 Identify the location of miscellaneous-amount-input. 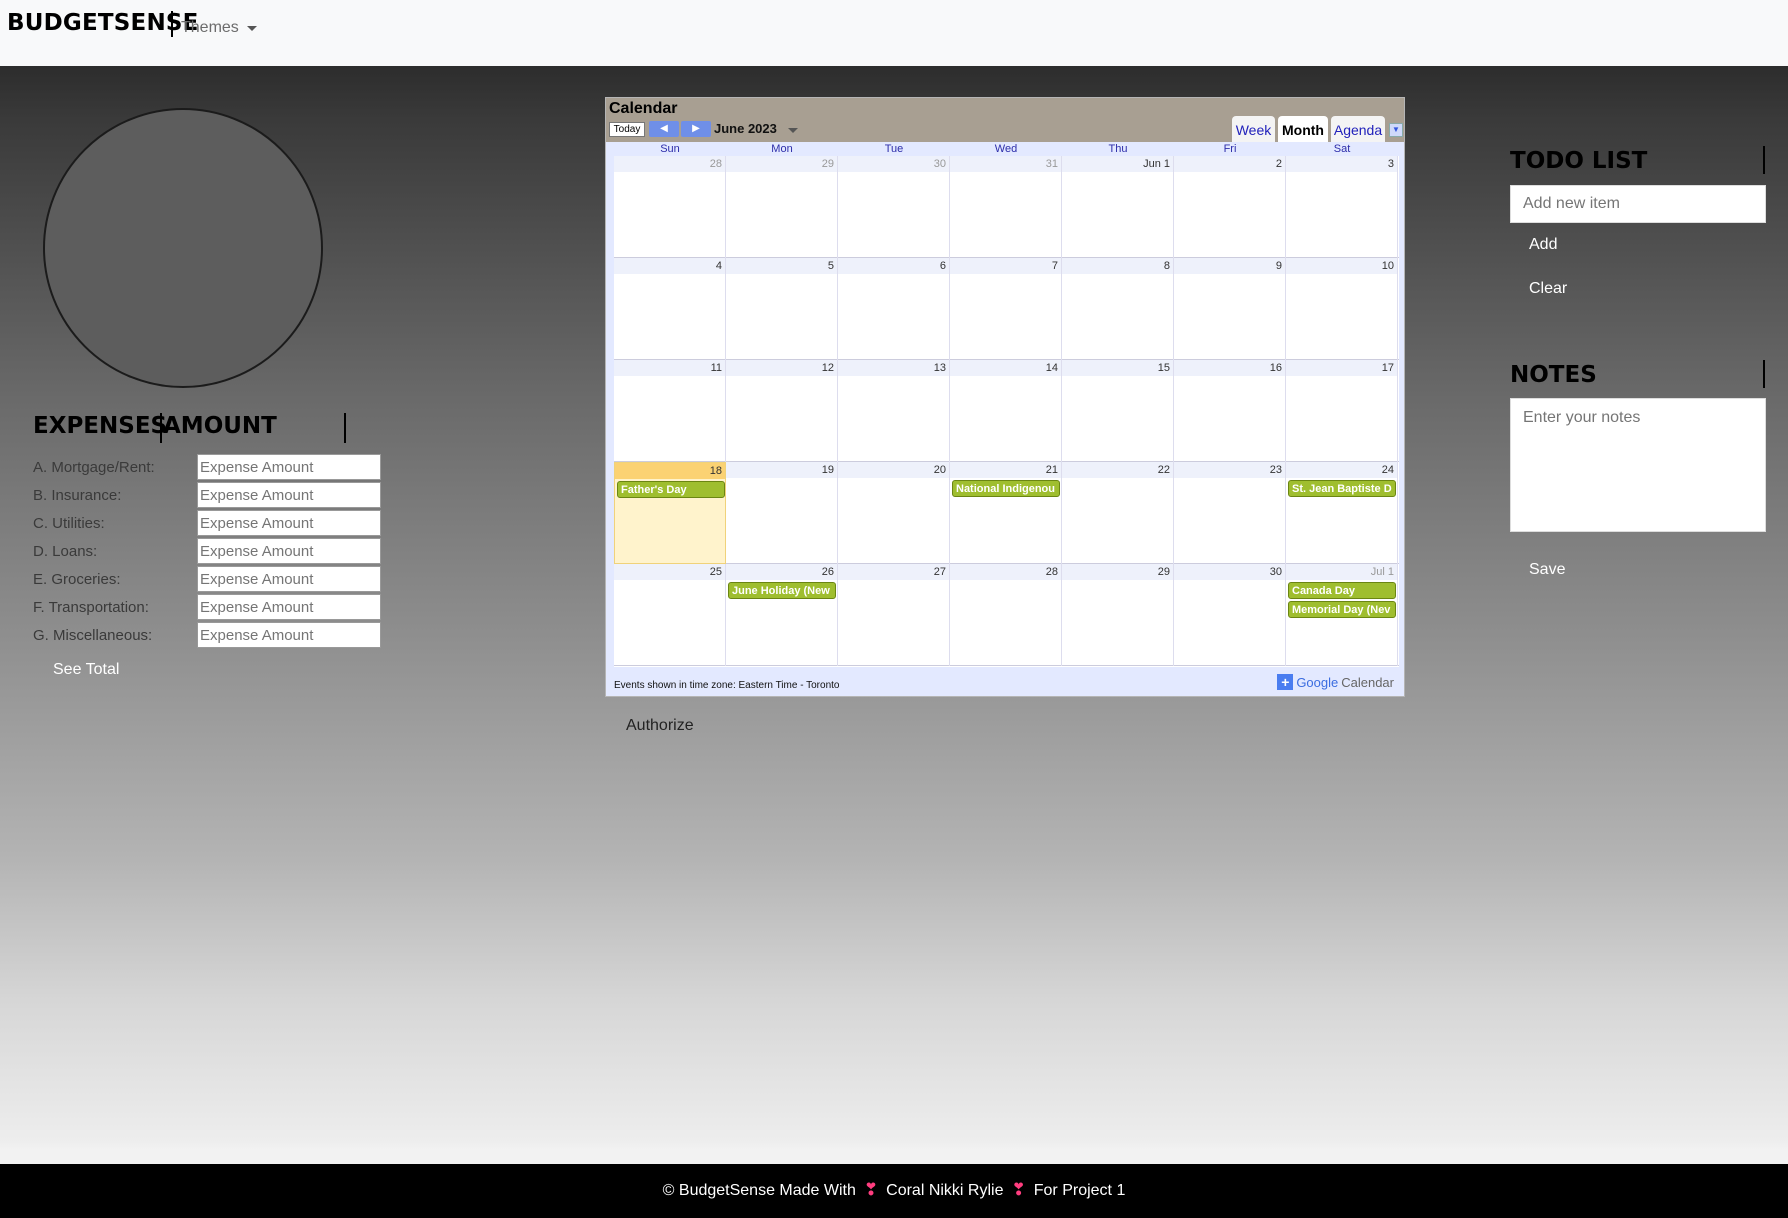
(289, 635).